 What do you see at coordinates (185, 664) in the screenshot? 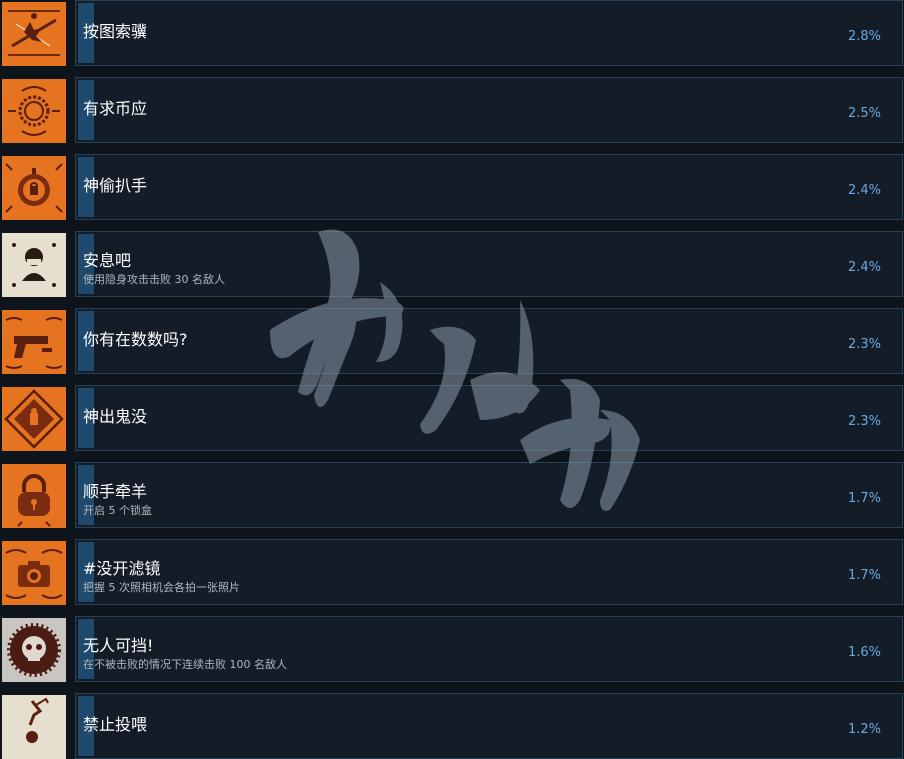
I see `achievement-description: 在不被击败的情况下连续击败 100 名敌人` at bounding box center [185, 664].